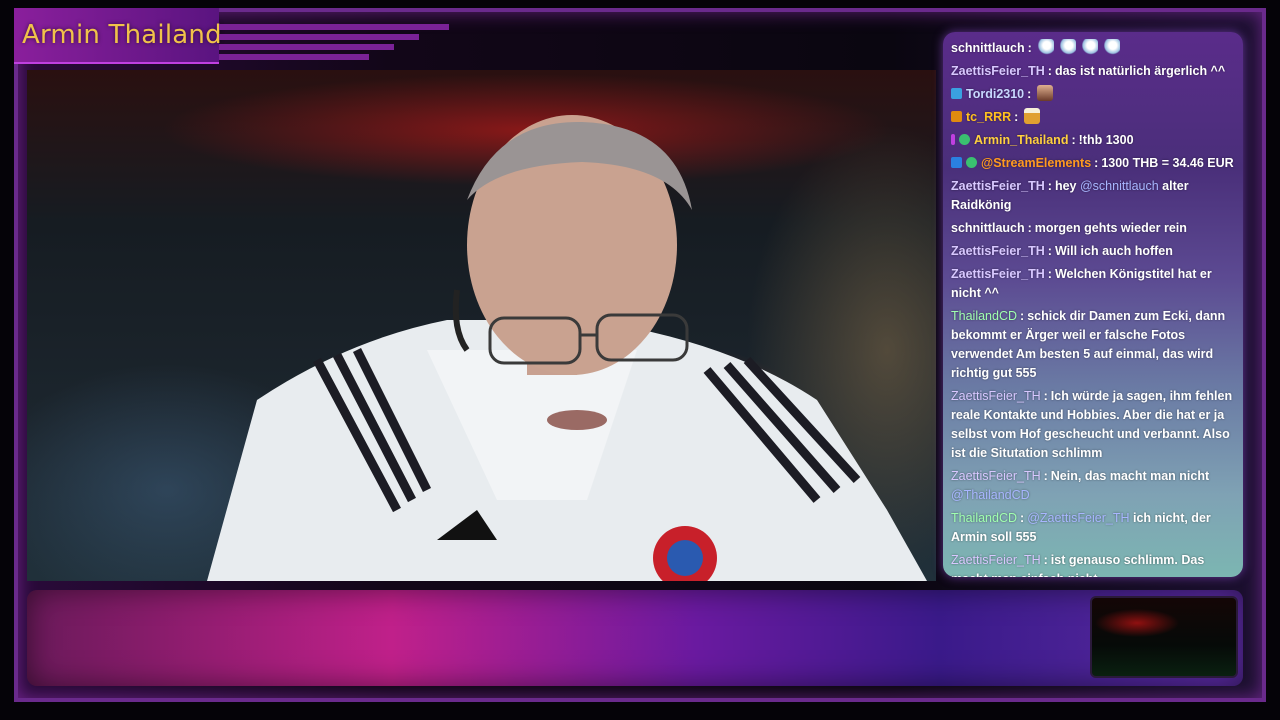  I want to click on chat-text: das ist natürlich ärgerlich ^^, so click(1140, 71).